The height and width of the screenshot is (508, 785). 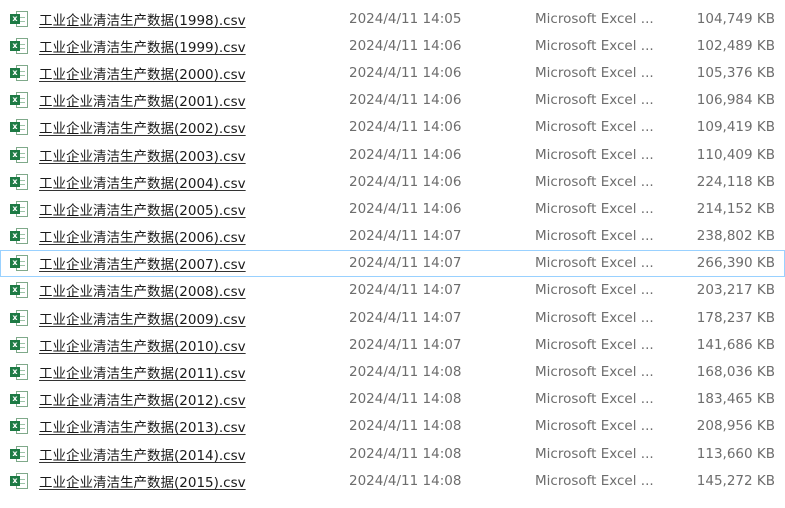 What do you see at coordinates (189, 181) in the screenshot?
I see `file-name: 工业企业清洁生产数据(2004).csv` at bounding box center [189, 181].